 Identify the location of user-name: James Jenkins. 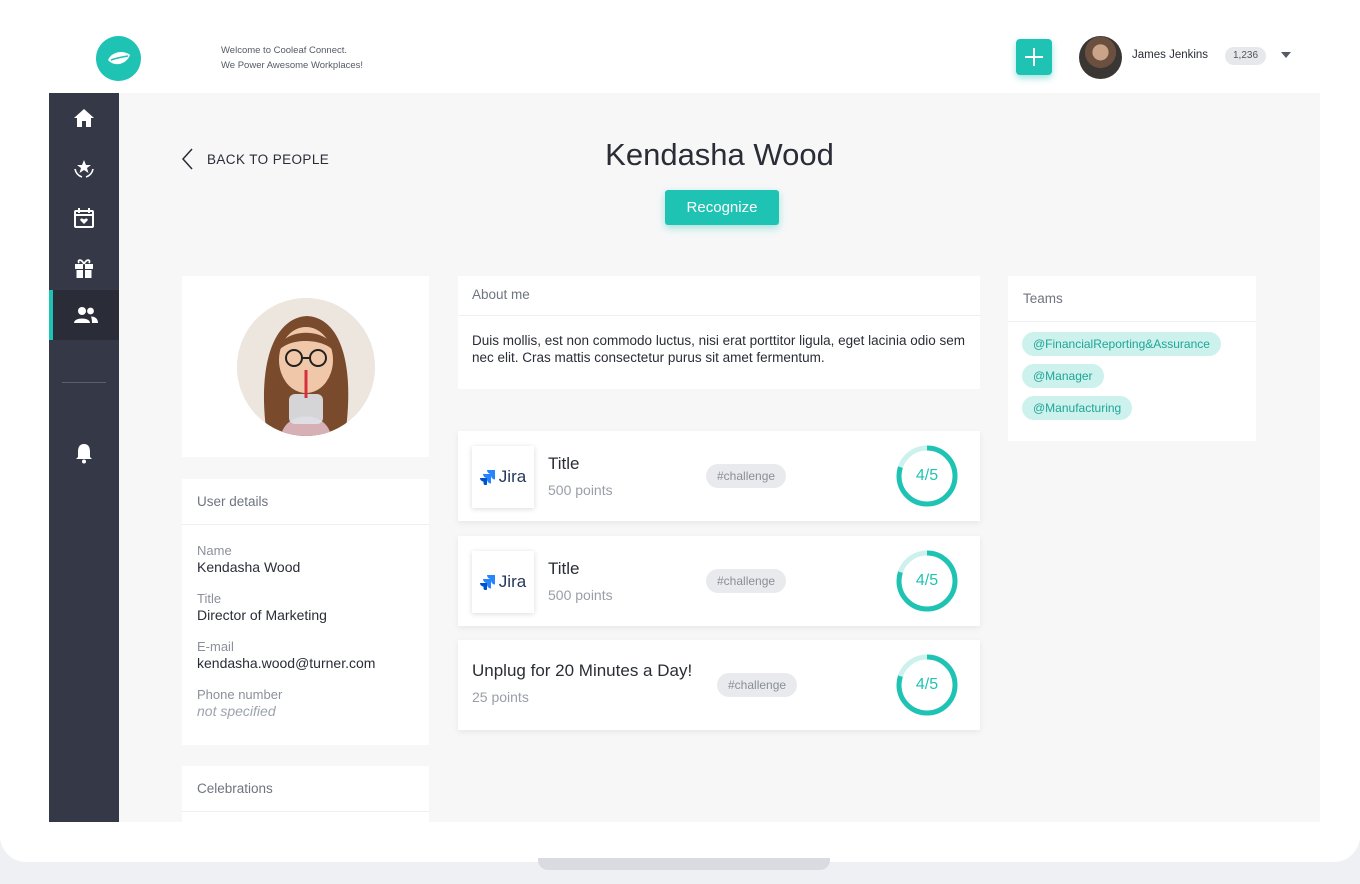
(1170, 55).